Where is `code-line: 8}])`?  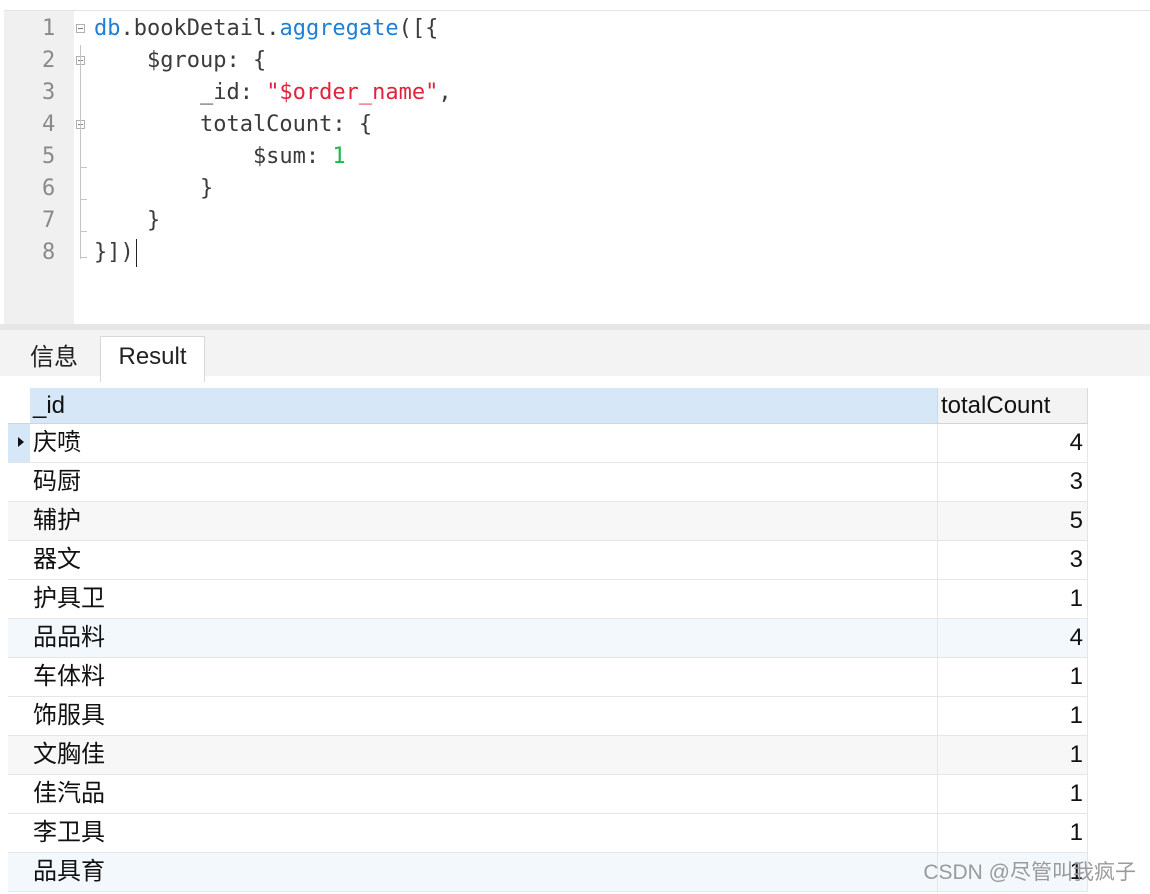 code-line: 8}]) is located at coordinates (577, 253).